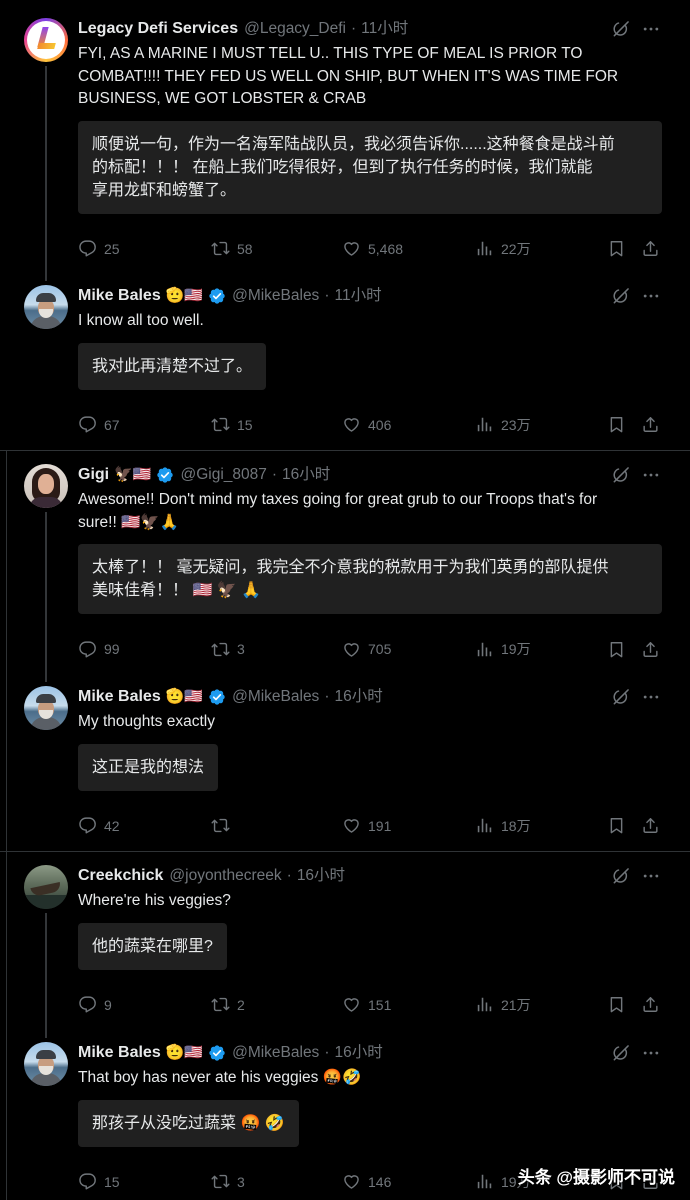 Image resolution: width=690 pixels, height=1200 pixels. I want to click on user-handle: @Legacy_Defi, so click(295, 29).